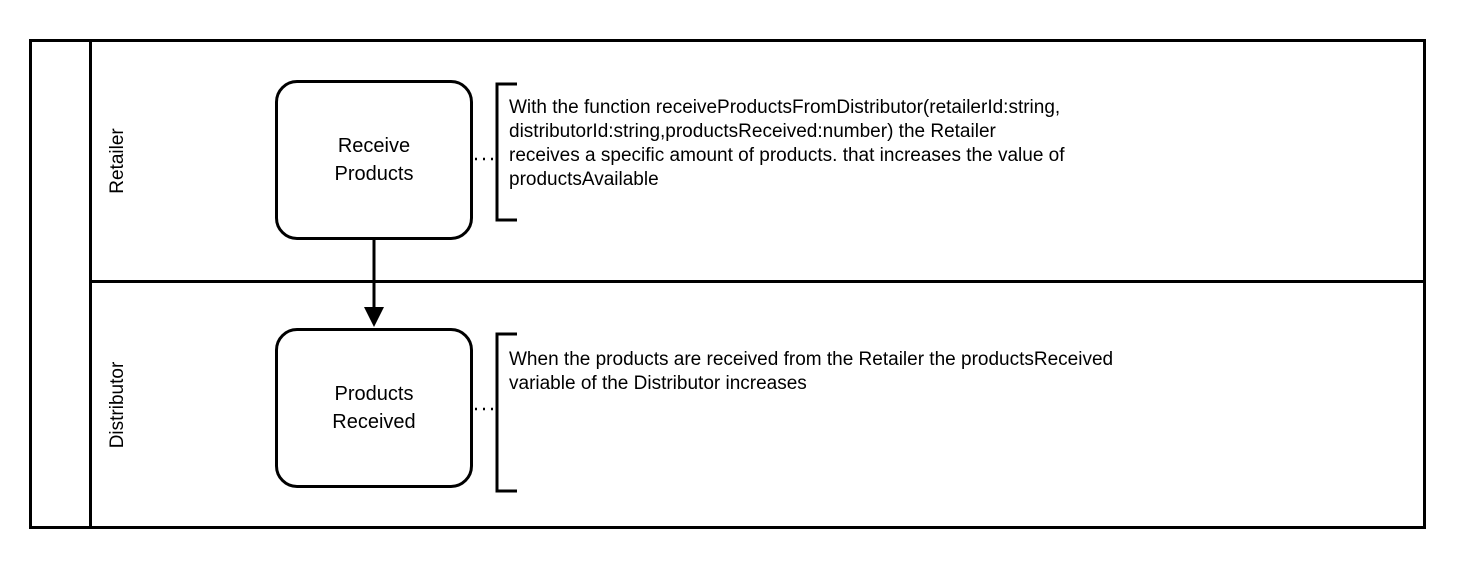  What do you see at coordinates (374, 283) in the screenshot?
I see `sequence-flow-arrow` at bounding box center [374, 283].